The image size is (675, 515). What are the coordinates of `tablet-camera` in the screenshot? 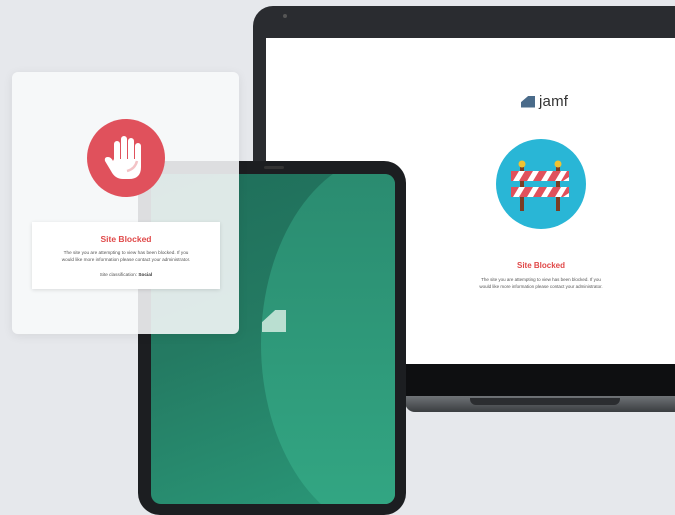 It's located at (274, 167).